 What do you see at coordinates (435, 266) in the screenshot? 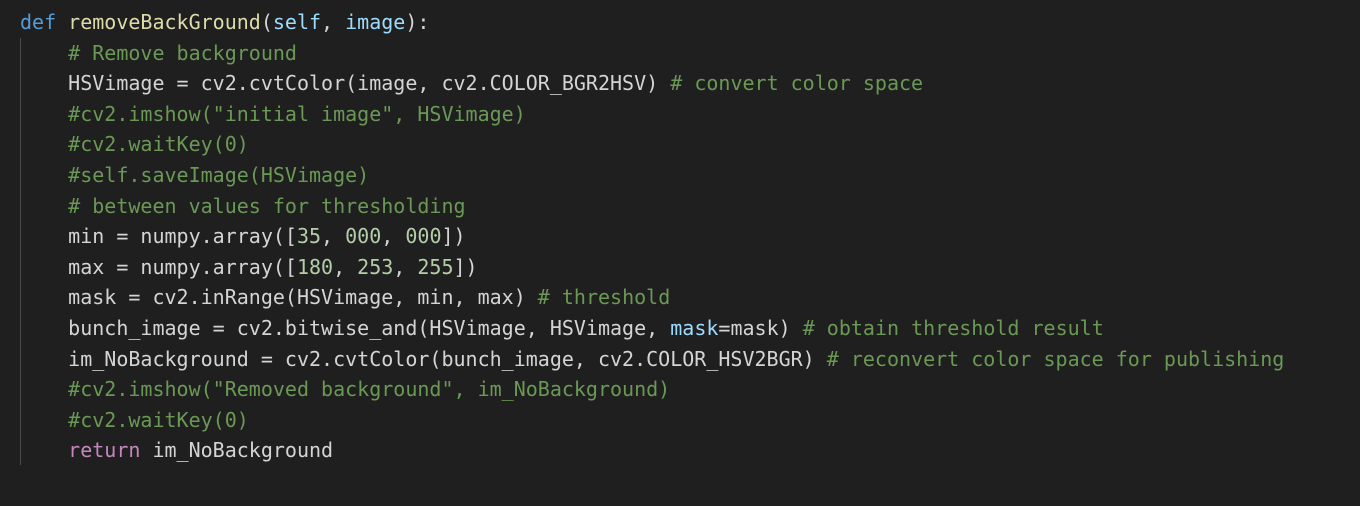
I see `code-token-num: 255` at bounding box center [435, 266].